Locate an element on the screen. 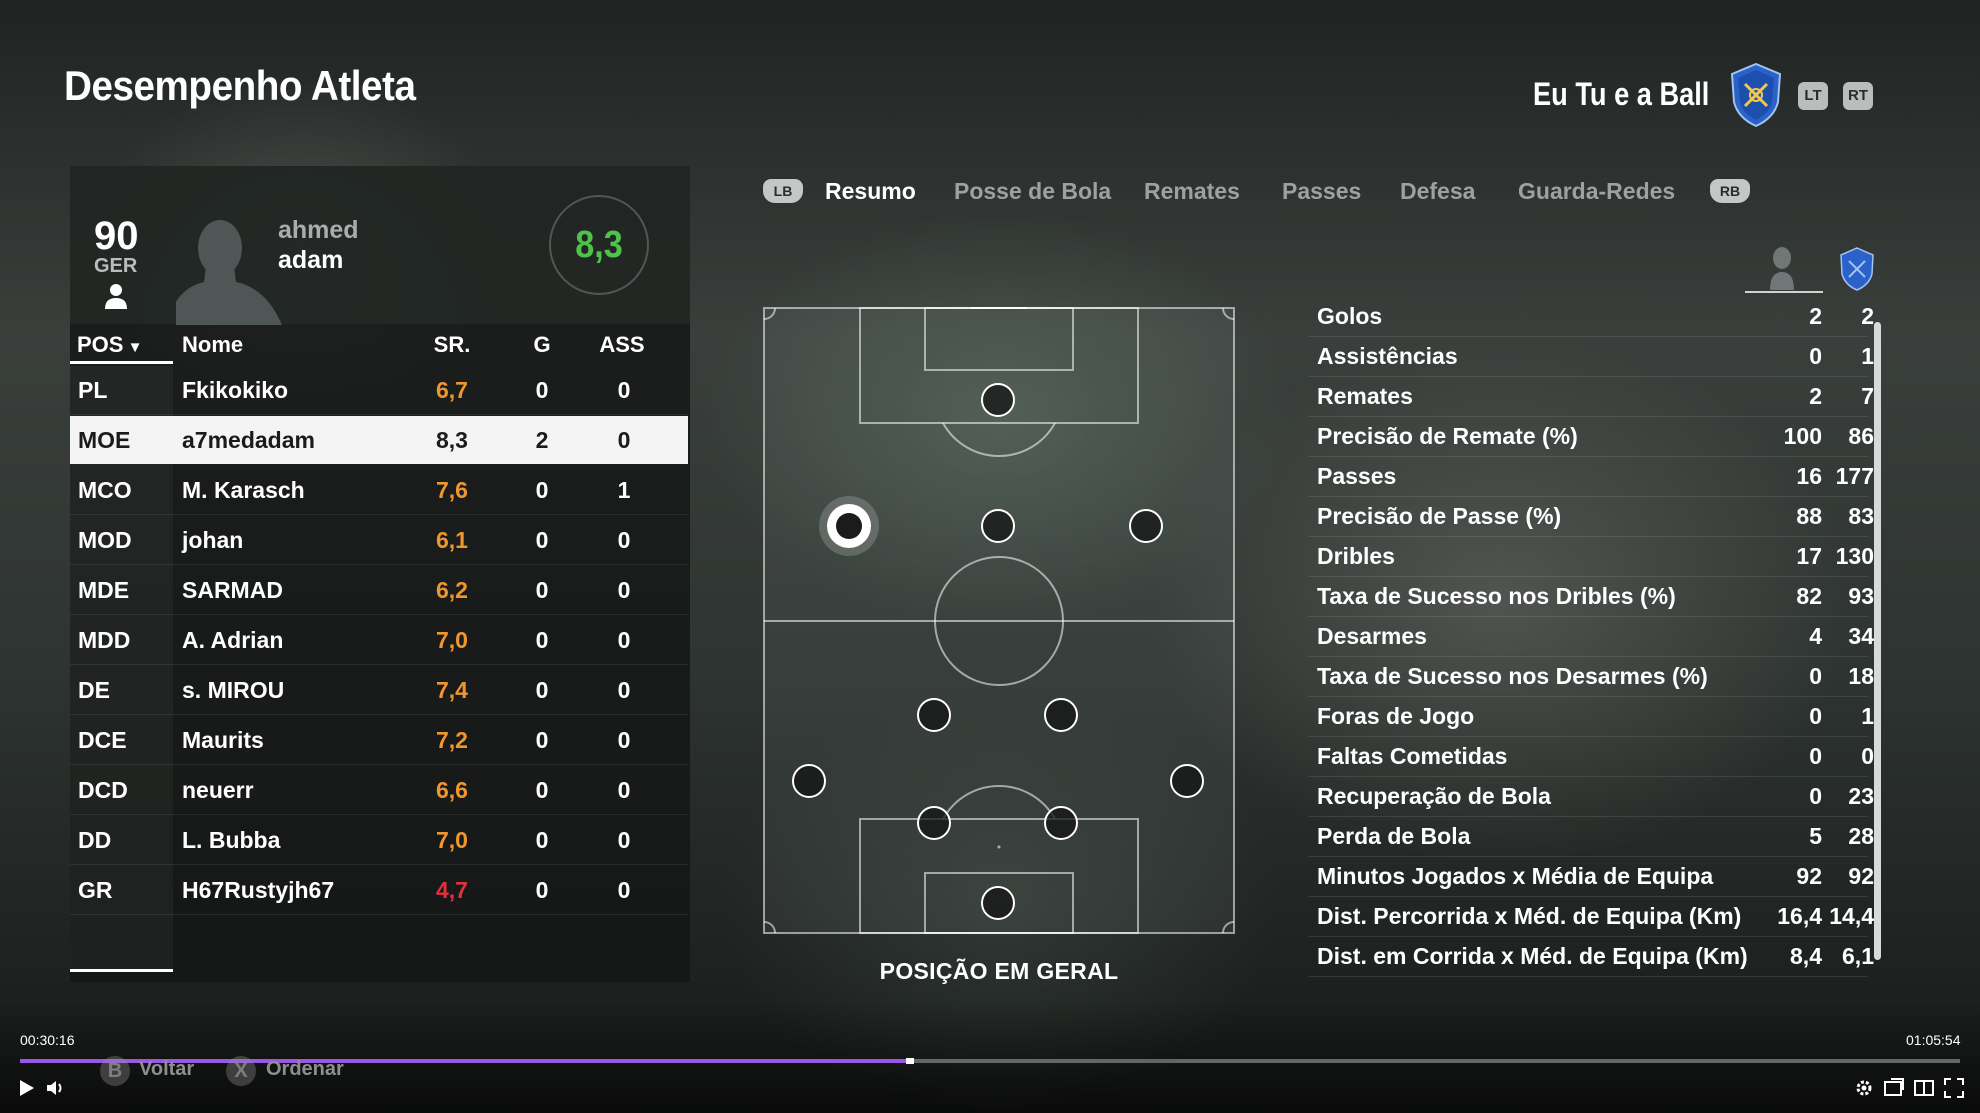 This screenshot has height=1113, width=1980. stat-label: Assistências is located at coordinates (1387, 356).